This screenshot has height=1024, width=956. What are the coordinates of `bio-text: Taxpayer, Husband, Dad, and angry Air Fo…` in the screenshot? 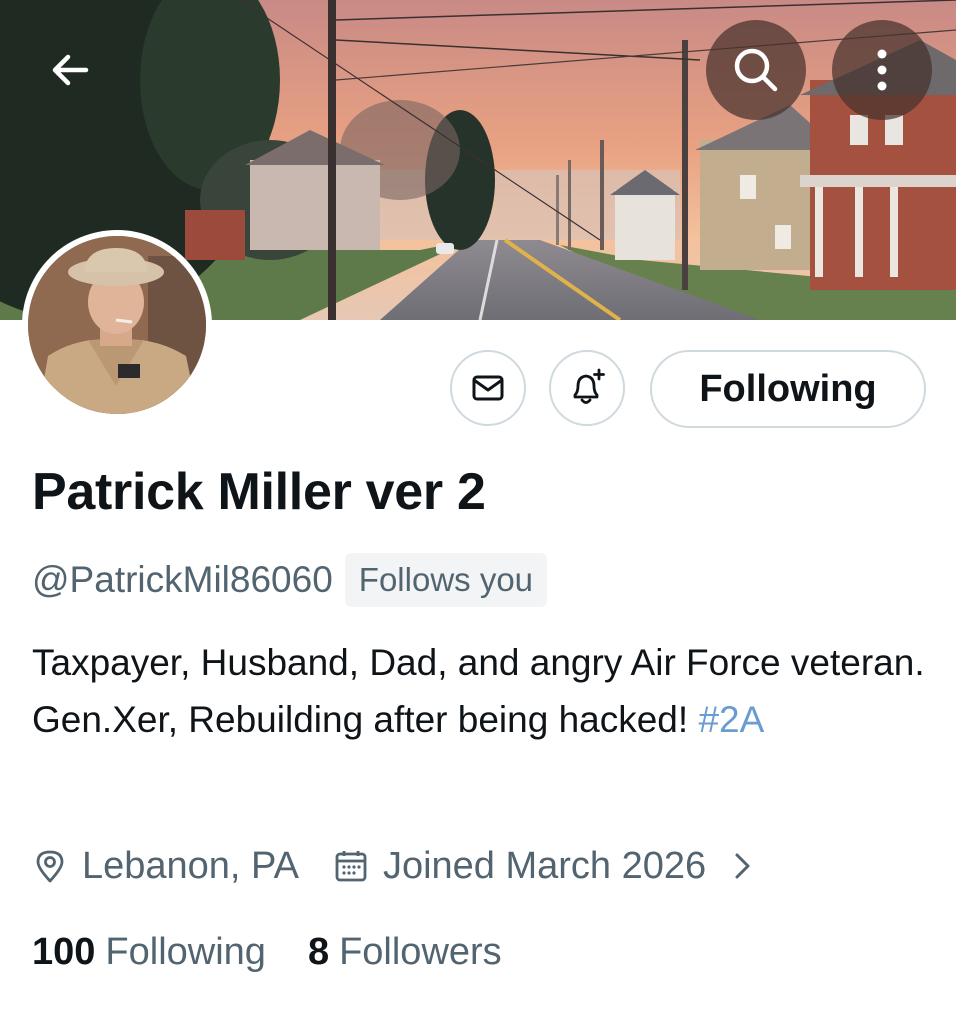 It's located at (478, 691).